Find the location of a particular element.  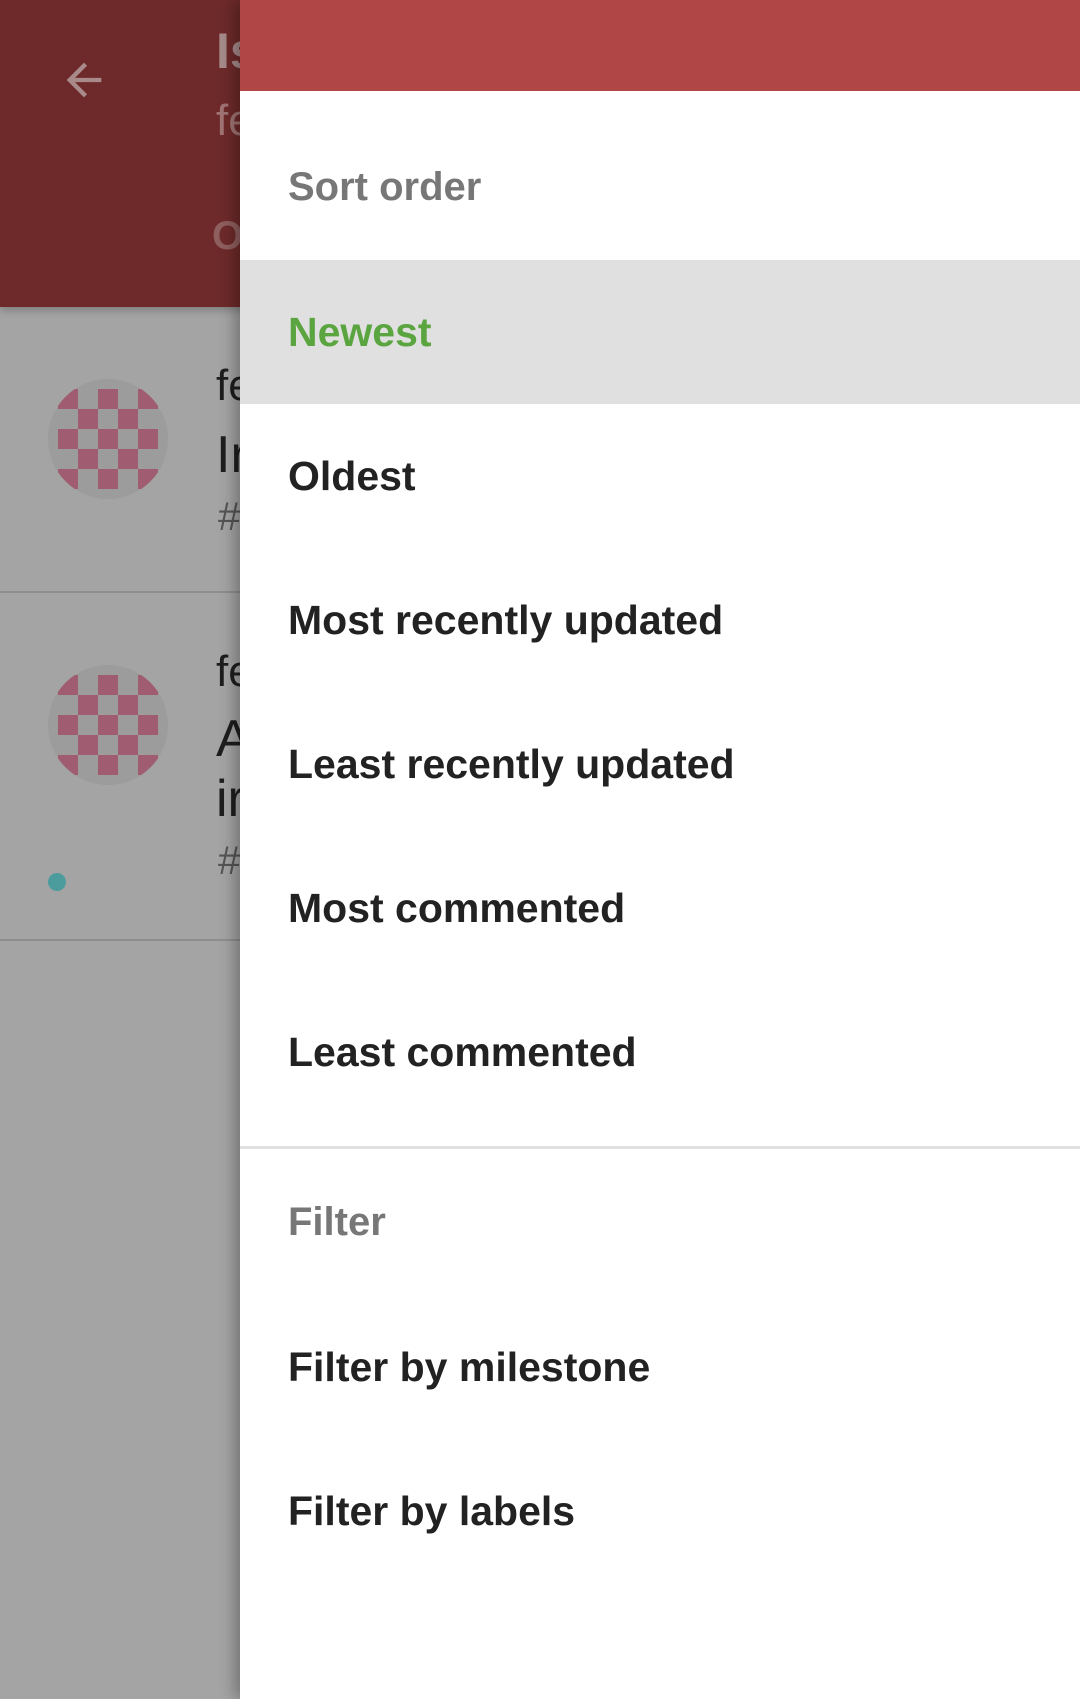

sort-least-commented: Least commented is located at coordinates (660, 1052).